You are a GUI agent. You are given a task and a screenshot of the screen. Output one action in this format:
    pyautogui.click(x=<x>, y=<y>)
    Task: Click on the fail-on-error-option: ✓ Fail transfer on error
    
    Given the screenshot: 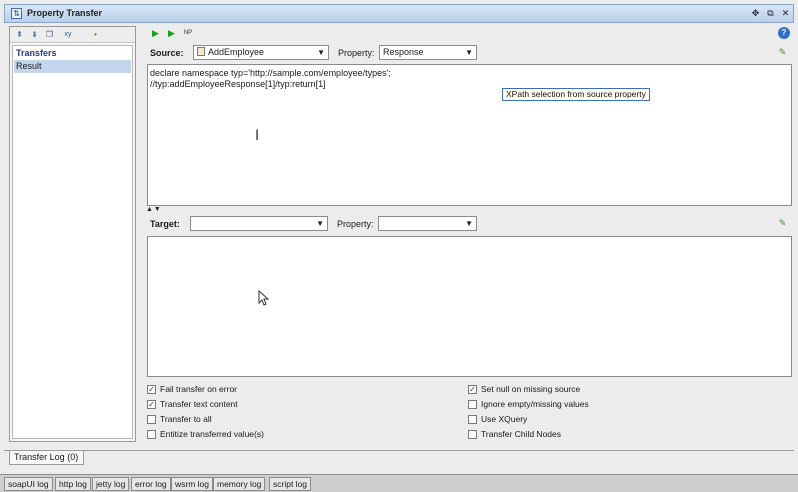 What is the action you would take?
    pyautogui.click(x=192, y=389)
    